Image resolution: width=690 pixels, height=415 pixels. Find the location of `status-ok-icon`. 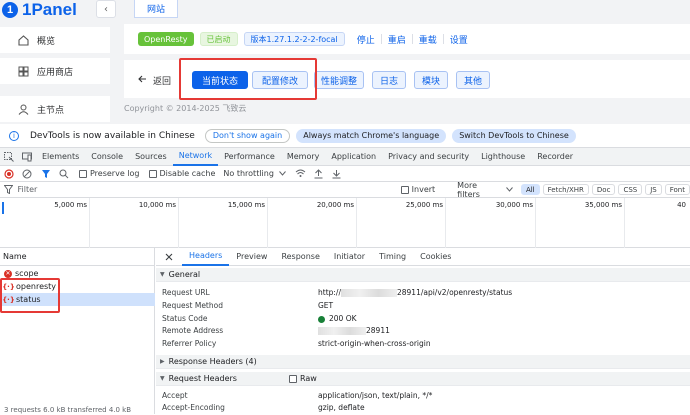

status-ok-icon is located at coordinates (321, 319).